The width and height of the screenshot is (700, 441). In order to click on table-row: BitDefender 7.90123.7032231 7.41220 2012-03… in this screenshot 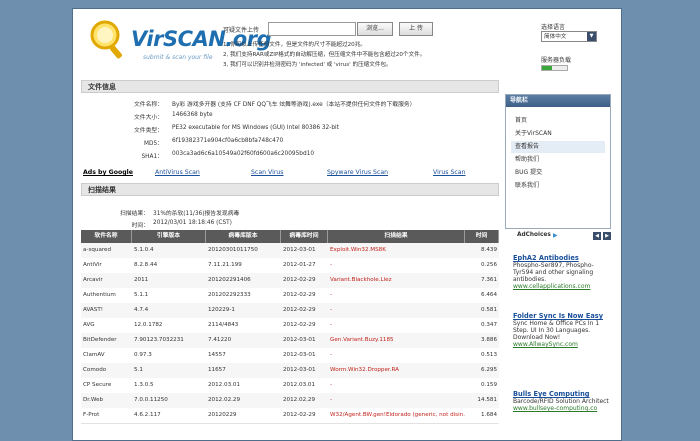, I will do `click(290, 341)`.